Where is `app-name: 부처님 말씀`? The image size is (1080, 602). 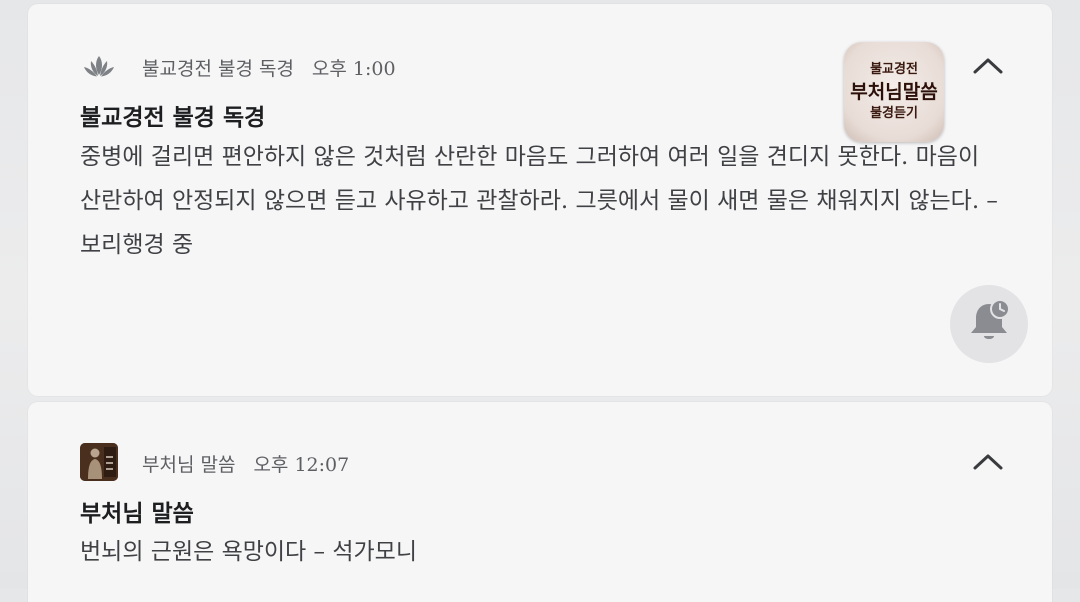 app-name: 부처님 말씀 is located at coordinates (189, 465).